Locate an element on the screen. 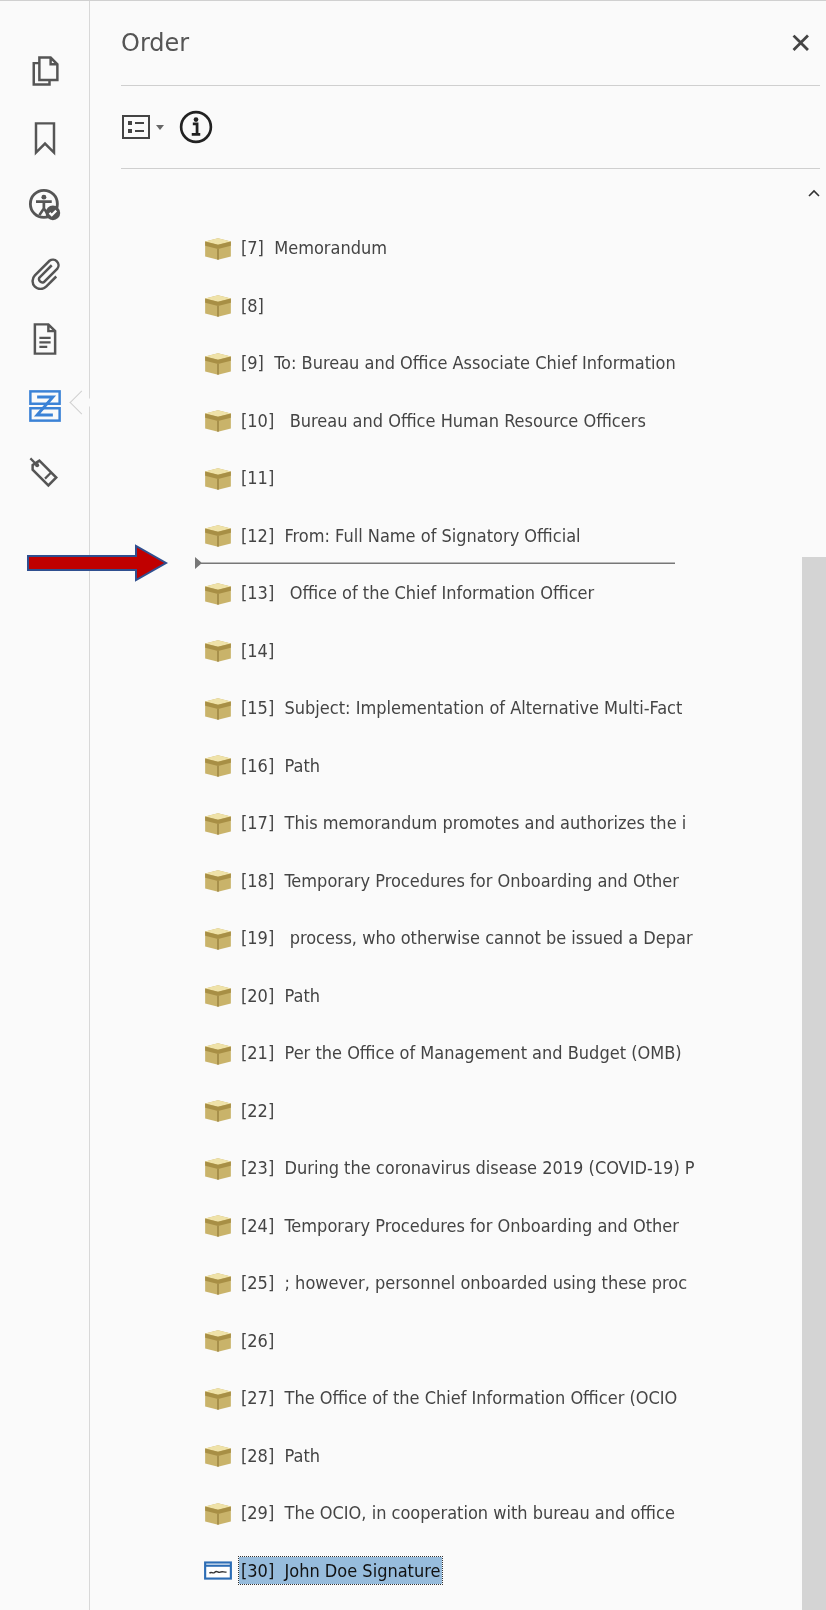  scroll-thumb is located at coordinates (814, 1083).